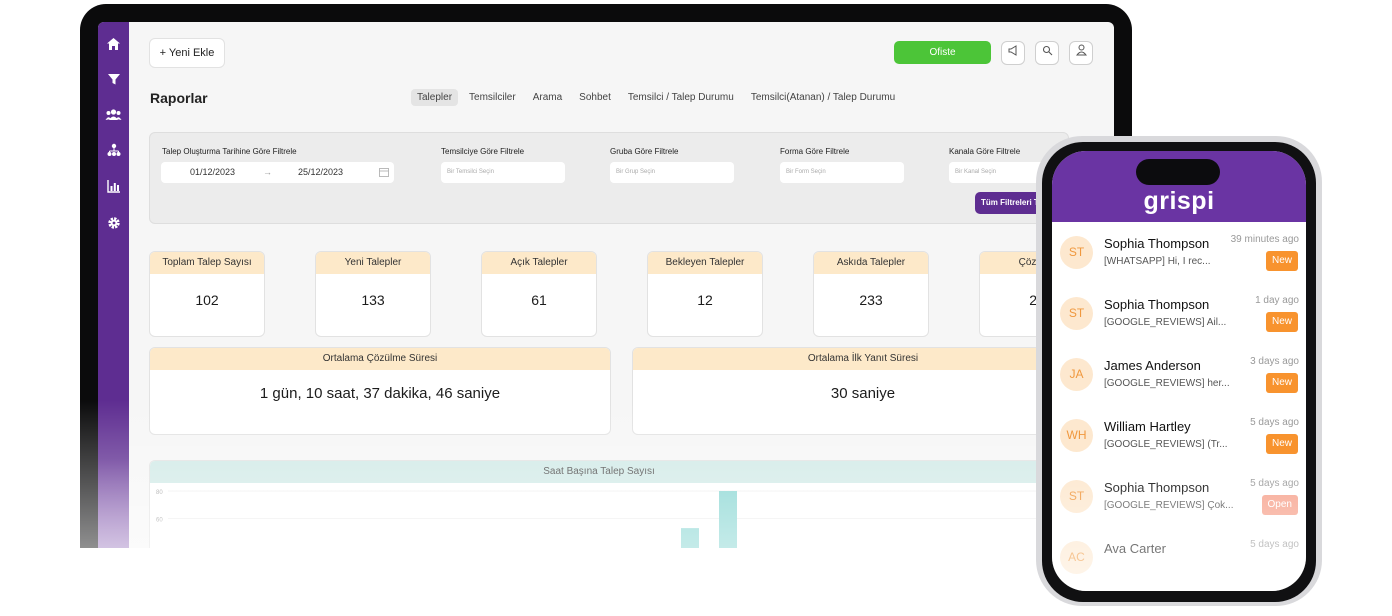  Describe the element at coordinates (384, 173) in the screenshot. I see `calendar-icon` at that location.